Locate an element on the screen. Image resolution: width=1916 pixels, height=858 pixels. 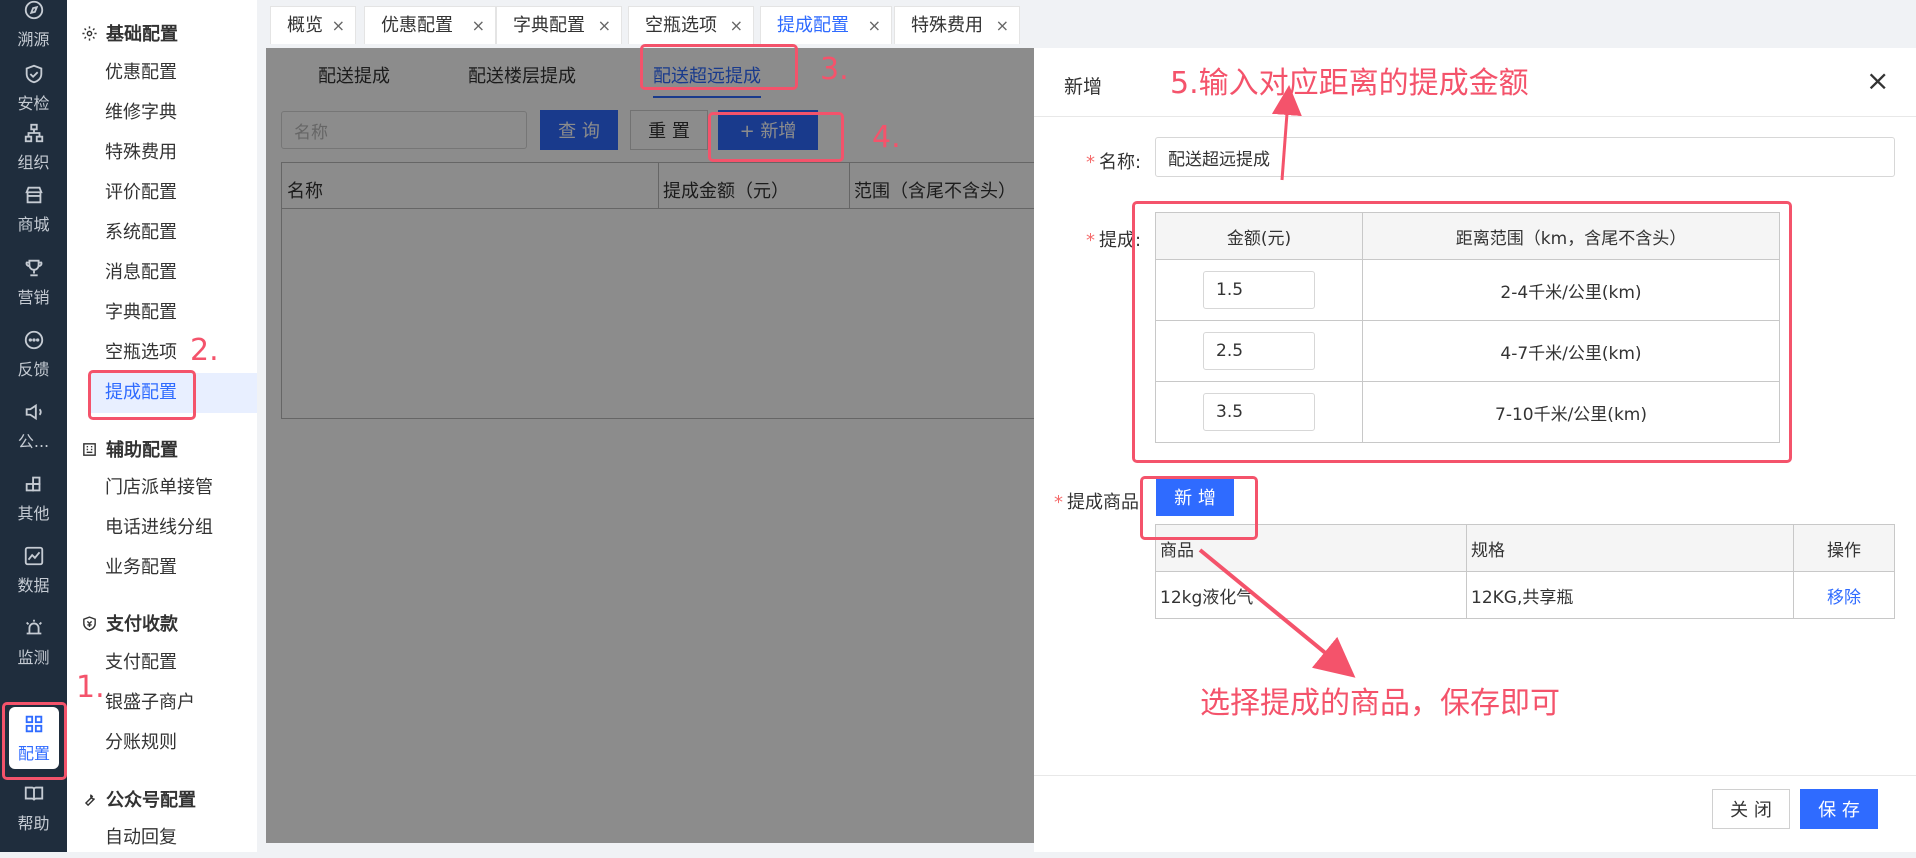
rail-label: 溯源 is located at coordinates (33, 39).